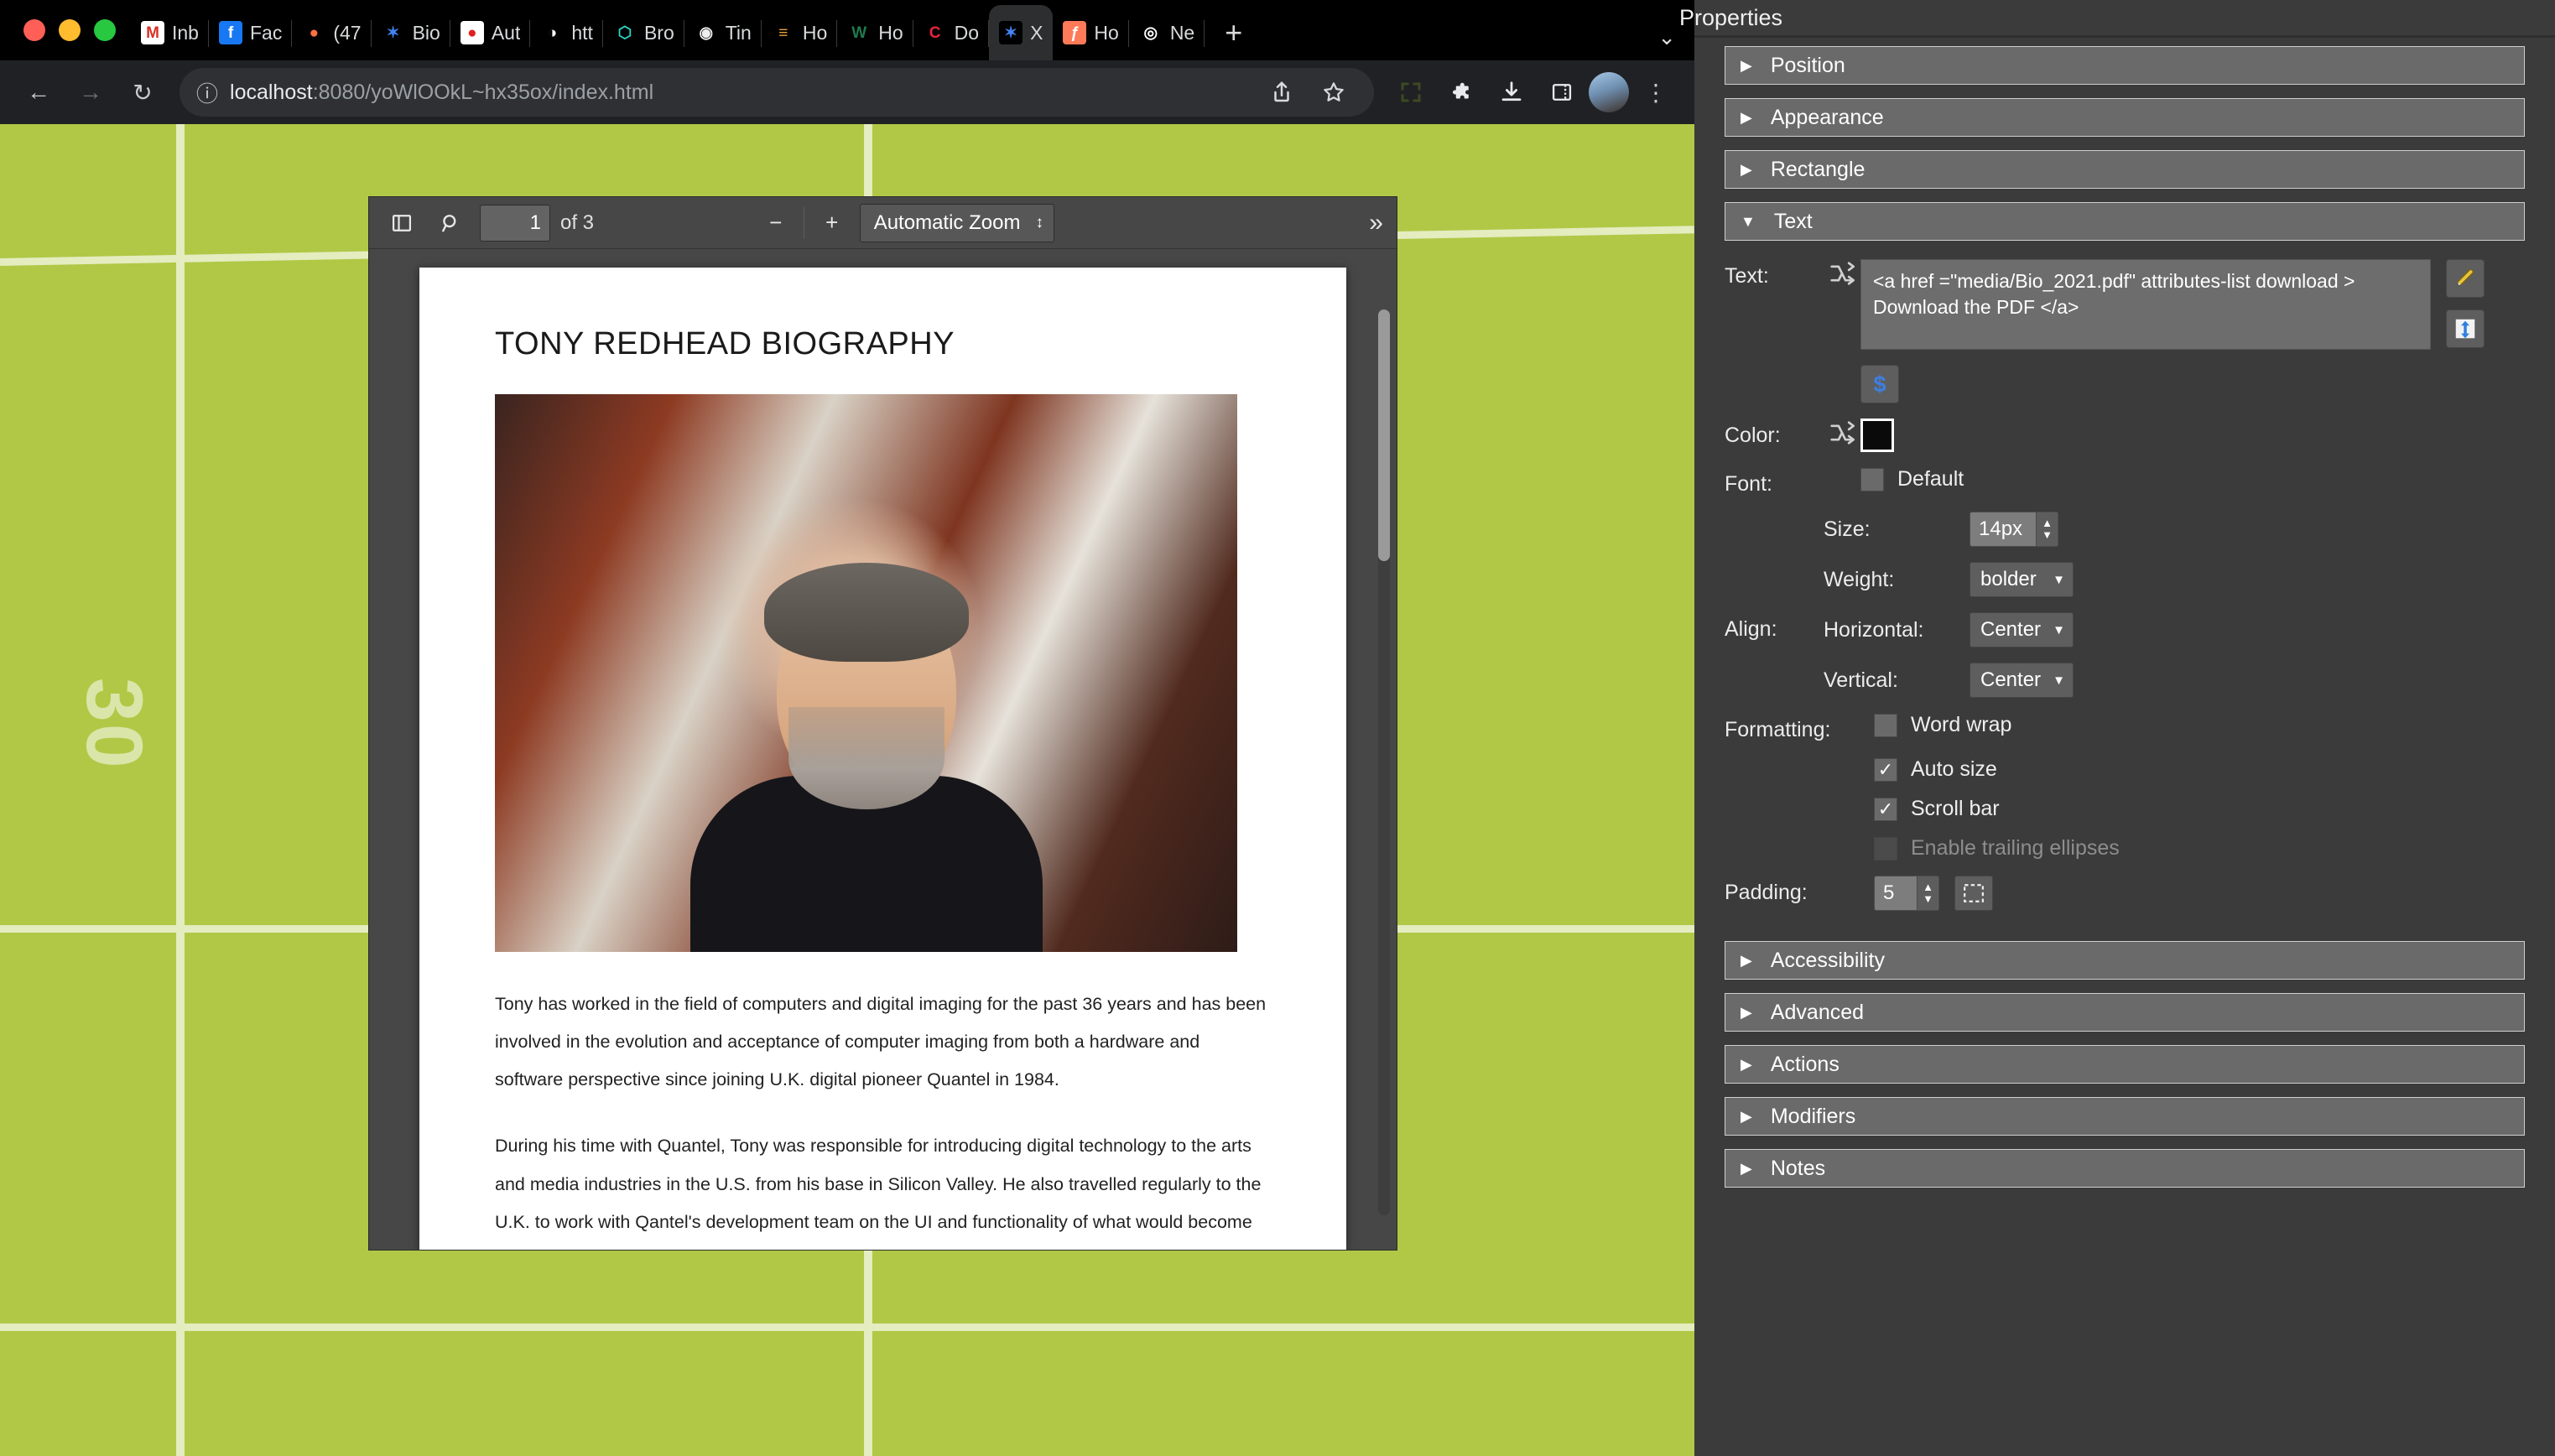 The height and width of the screenshot is (1456, 2555). I want to click on w3-icon: W, so click(859, 32).